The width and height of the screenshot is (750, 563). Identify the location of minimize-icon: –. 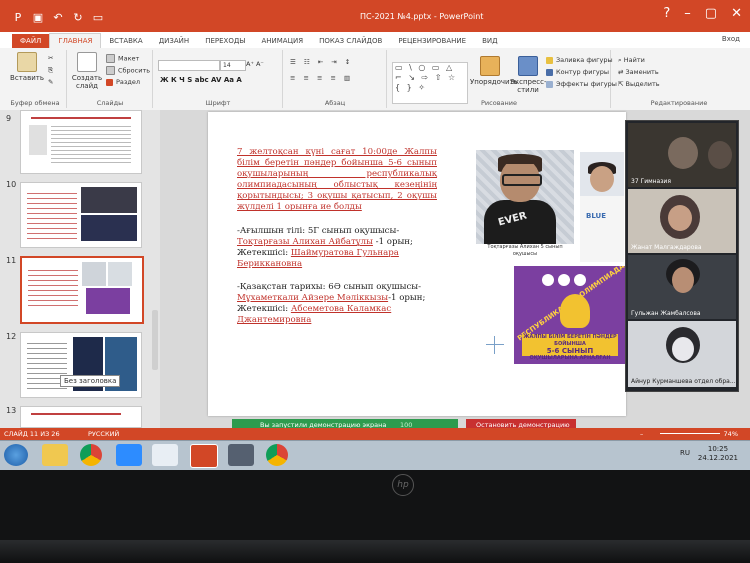
(687, 13).